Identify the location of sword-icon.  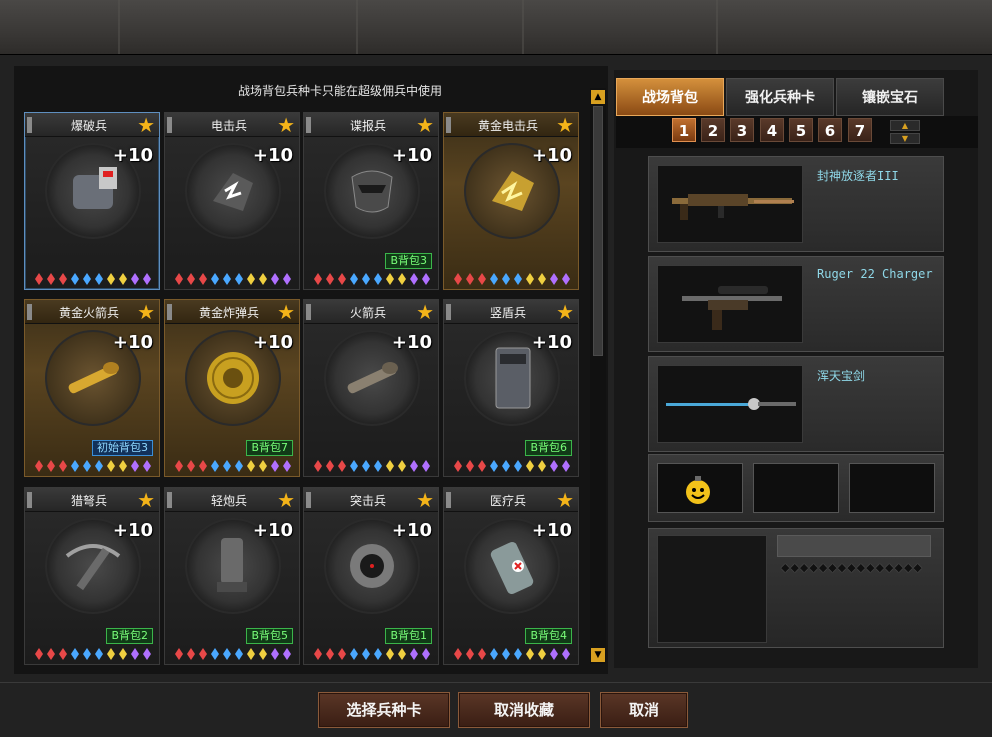
(730, 404).